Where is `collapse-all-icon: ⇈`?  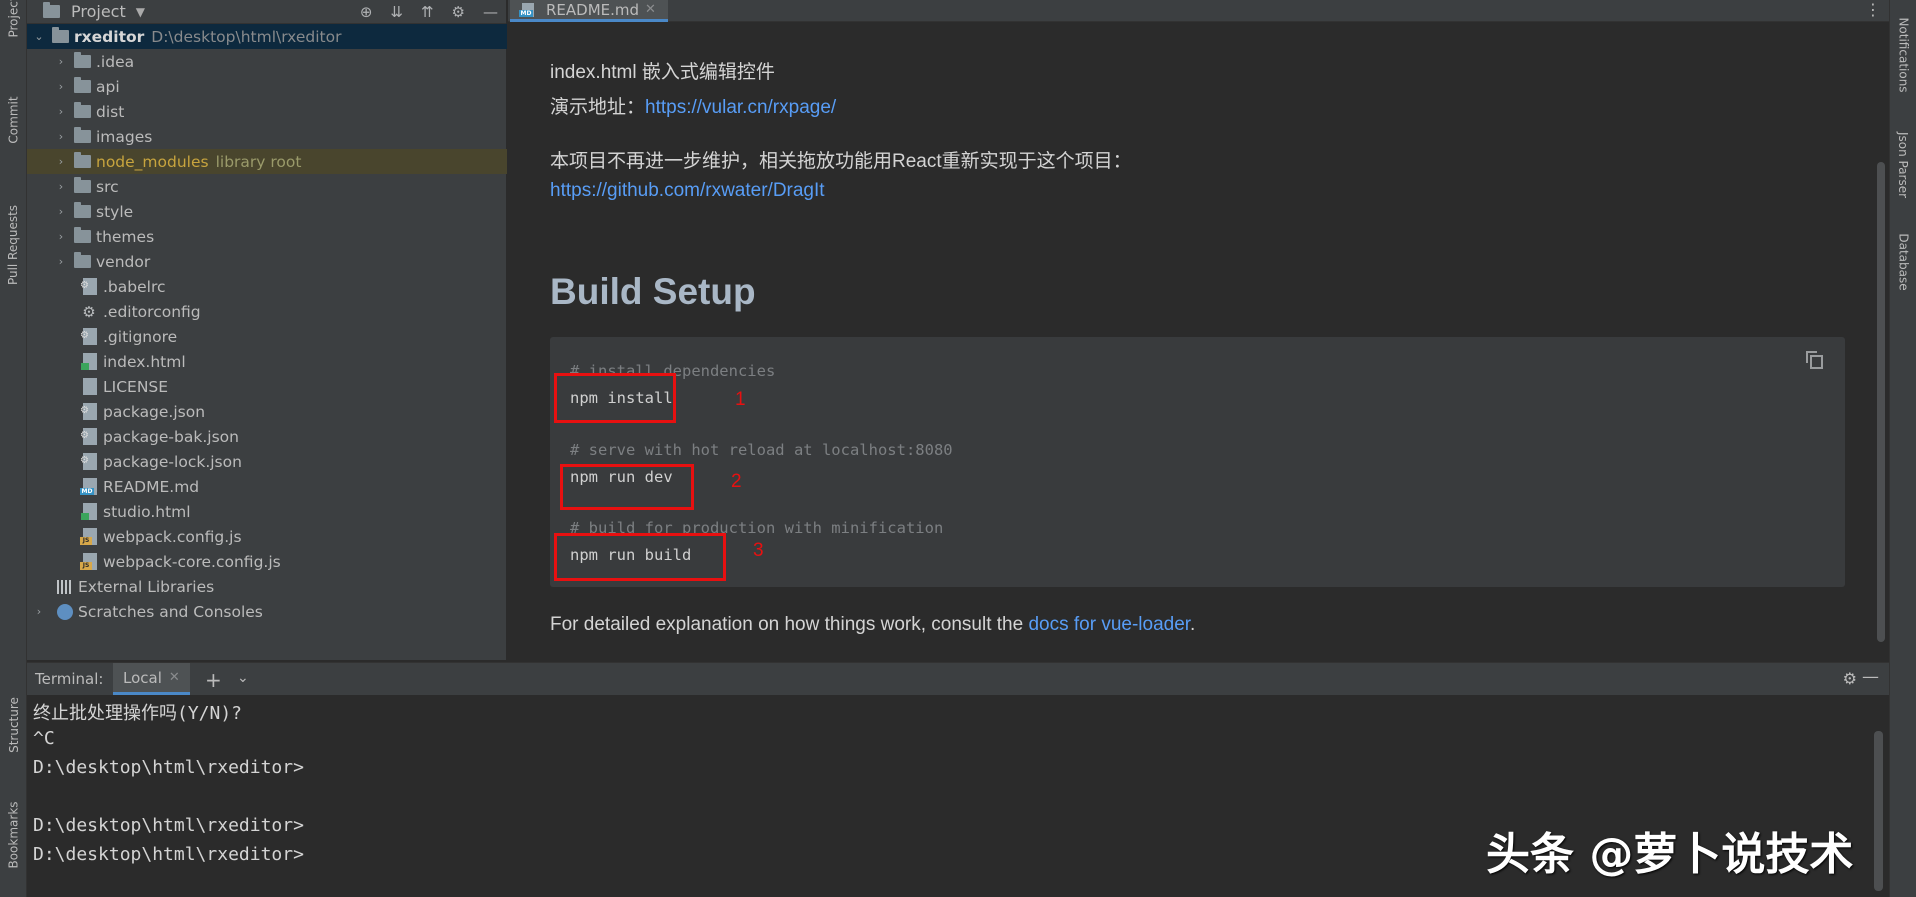
collapse-all-icon: ⇈ is located at coordinates (427, 12).